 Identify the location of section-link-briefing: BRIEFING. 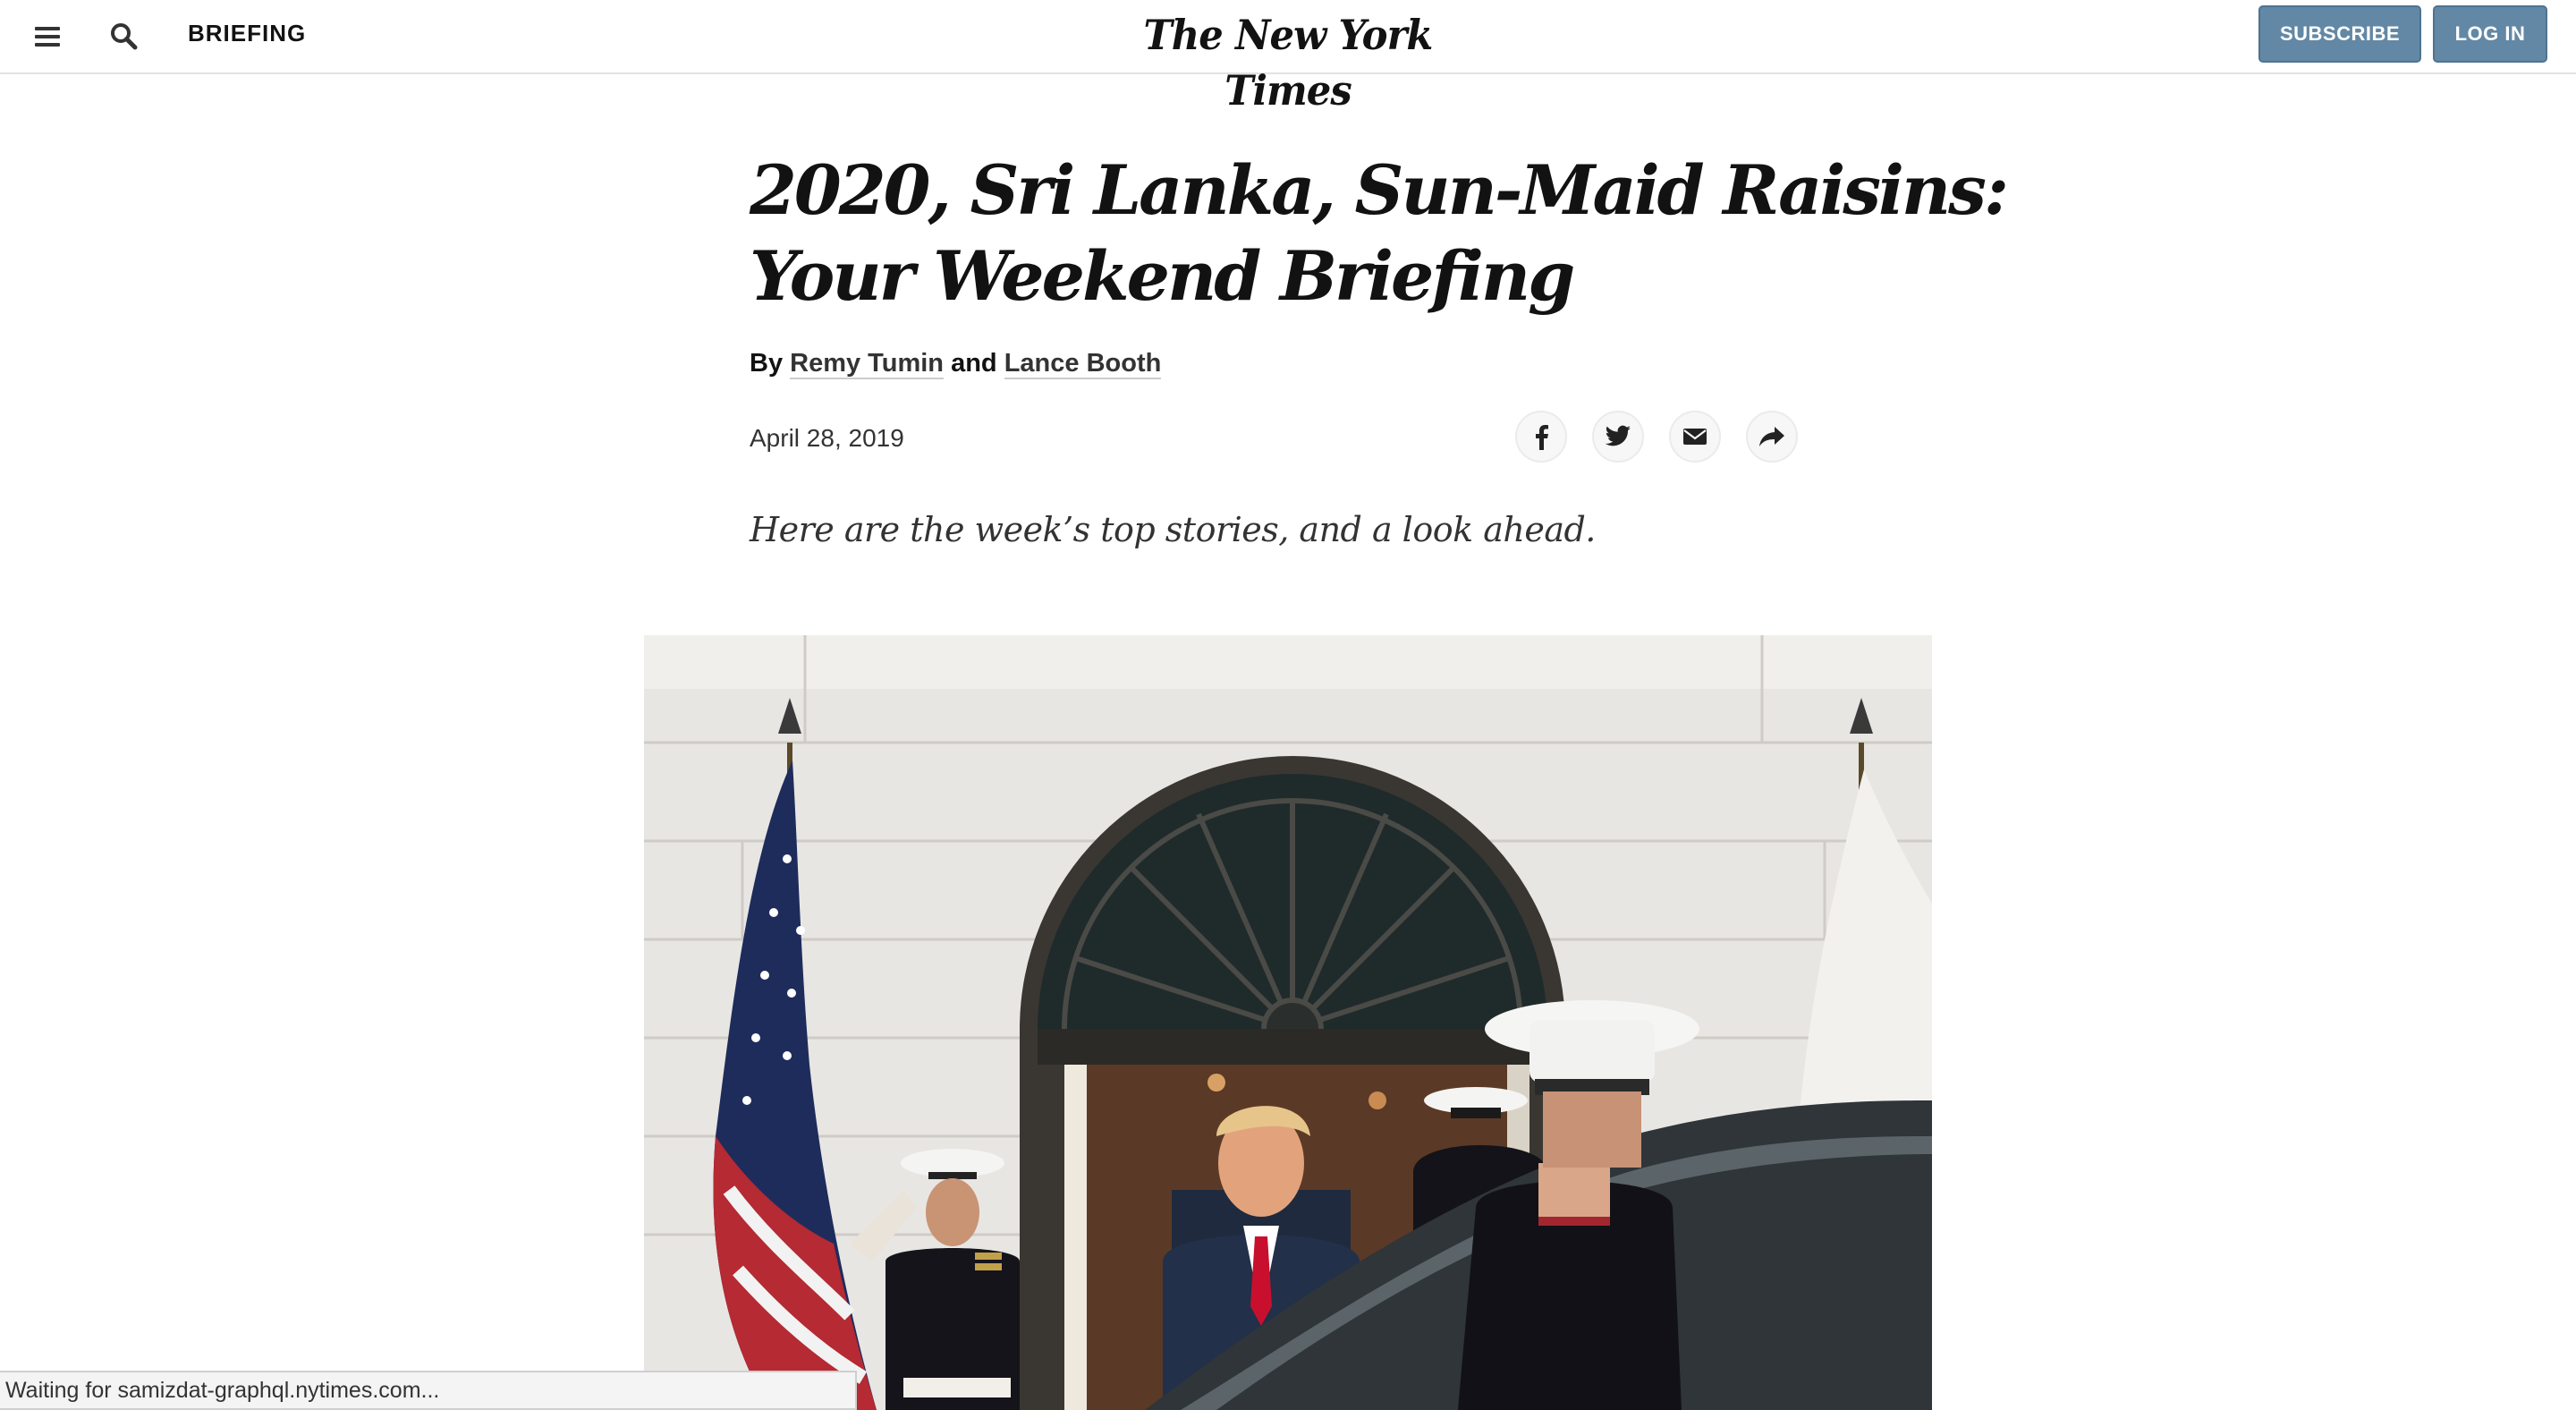
(247, 34).